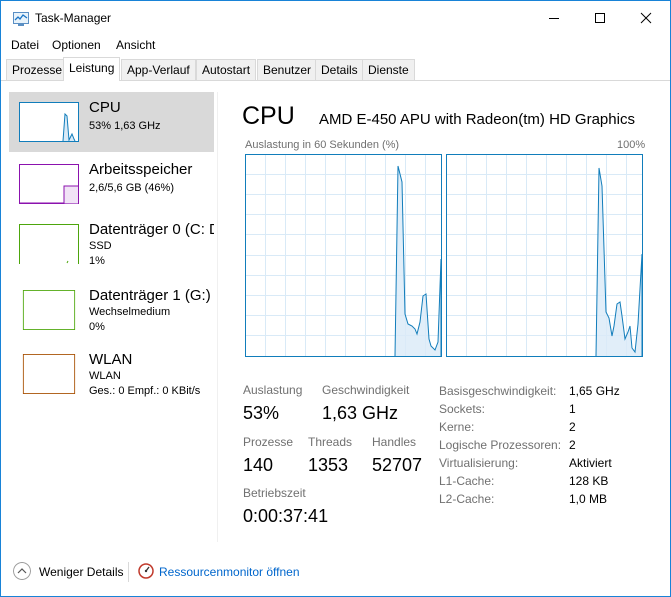  I want to click on footer: Weniger Details Ressourcenmonitor öffnen, so click(335, 572).